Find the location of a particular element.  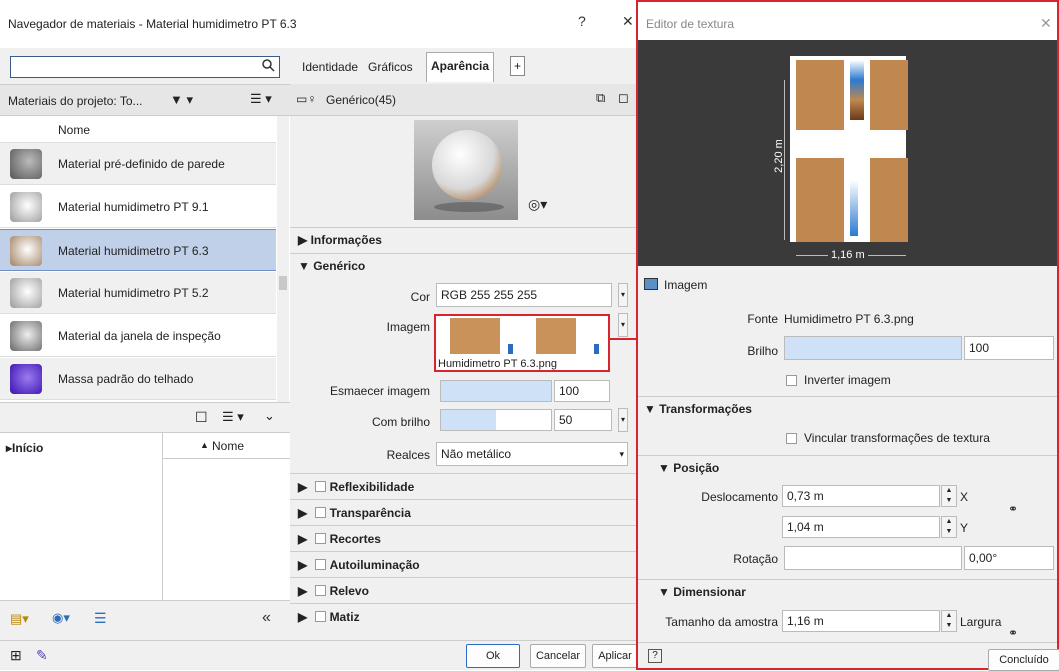

list-item: Massa padrão do telhado is located at coordinates (138, 379).